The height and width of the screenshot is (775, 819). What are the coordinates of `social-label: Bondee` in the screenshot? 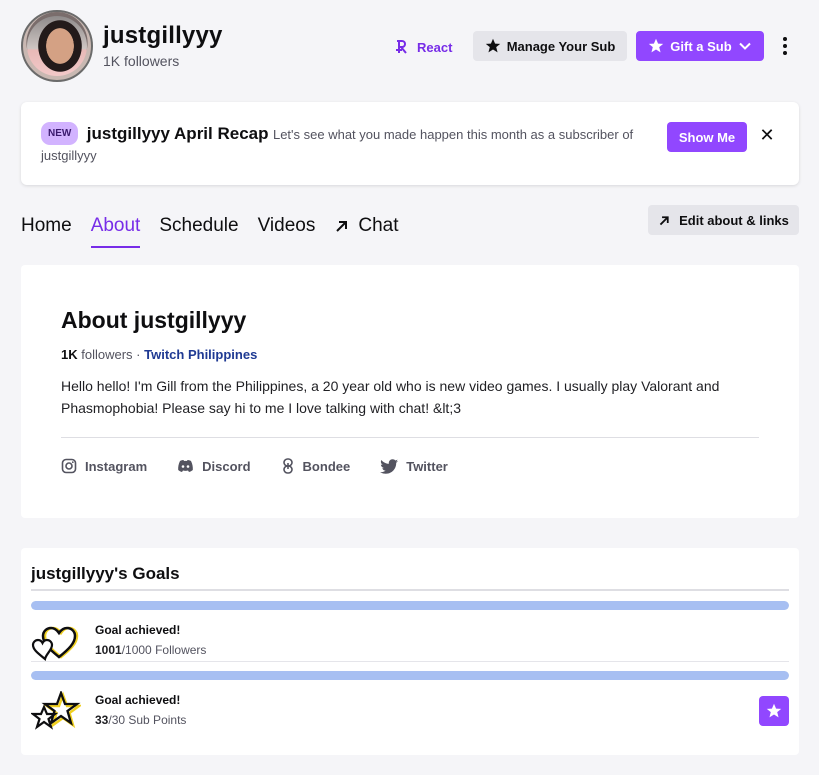 It's located at (326, 466).